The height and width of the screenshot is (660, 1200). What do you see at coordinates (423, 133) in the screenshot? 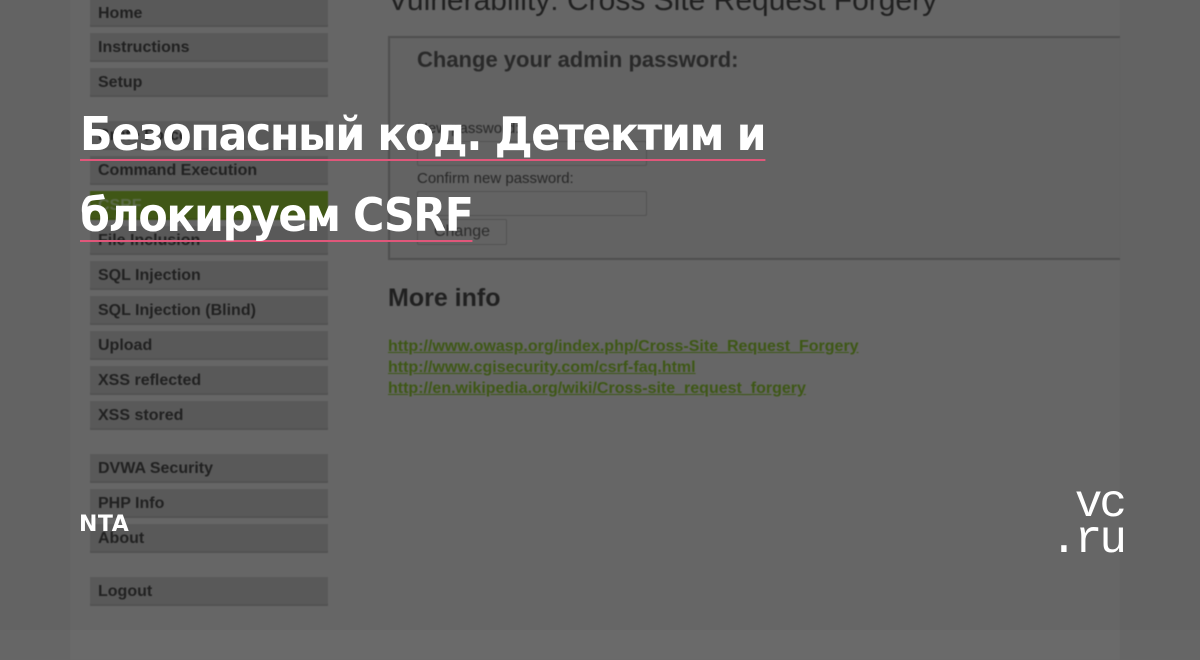
I see `headline-line-1: Безопасный код. Детектим и` at bounding box center [423, 133].